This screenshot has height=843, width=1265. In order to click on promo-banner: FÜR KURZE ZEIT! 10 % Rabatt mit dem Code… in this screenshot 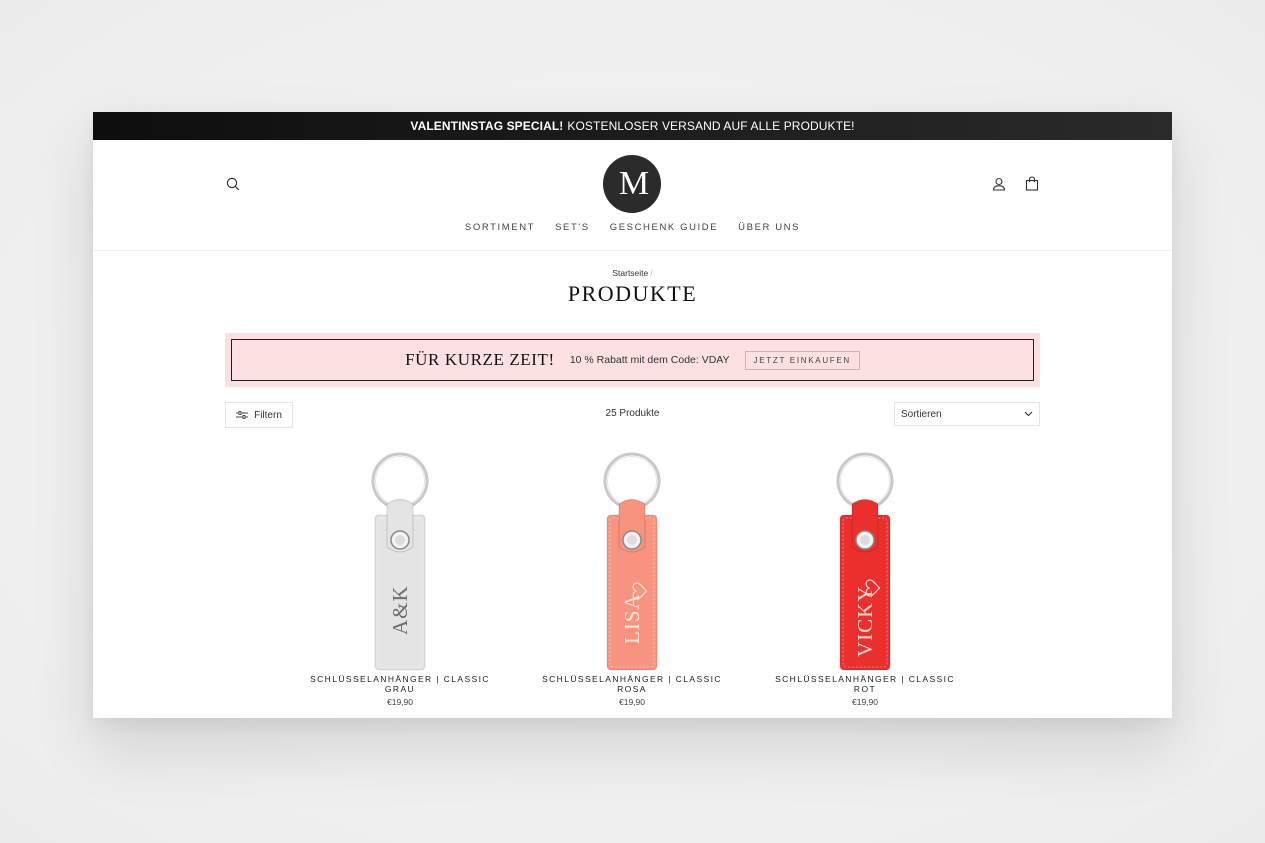, I will do `click(632, 360)`.